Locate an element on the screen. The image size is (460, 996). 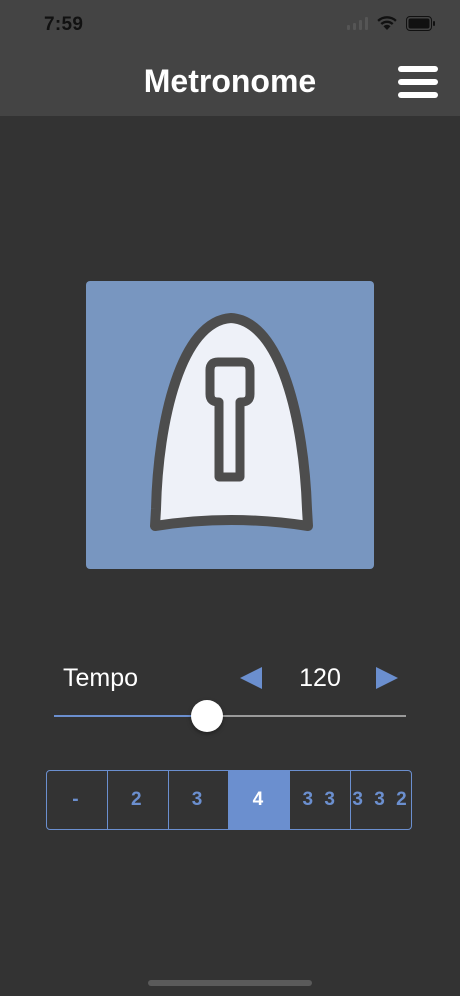
status-time: 7:59 is located at coordinates (64, 24).